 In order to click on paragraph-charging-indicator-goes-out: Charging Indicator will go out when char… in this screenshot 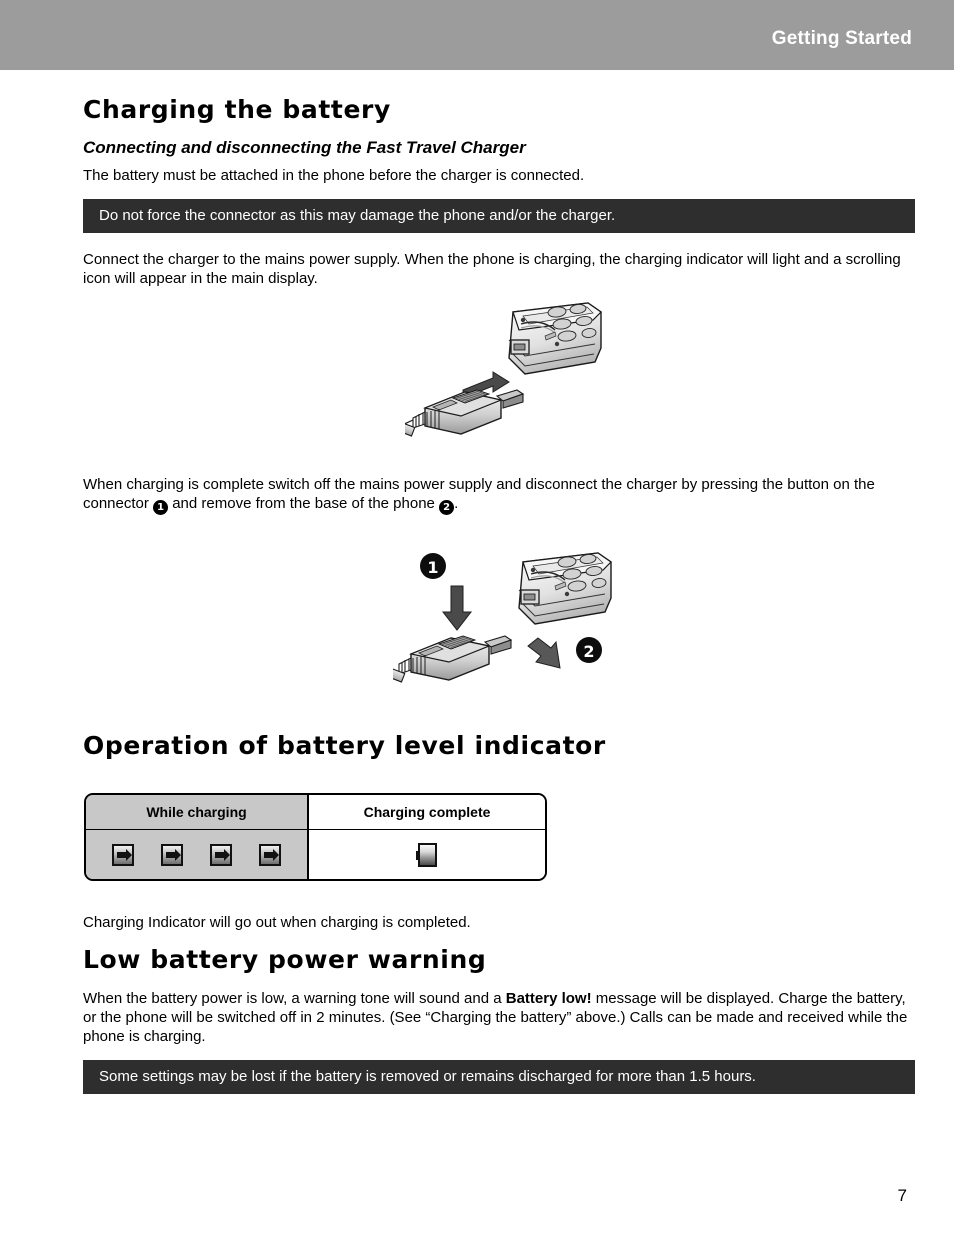, I will do `click(277, 922)`.